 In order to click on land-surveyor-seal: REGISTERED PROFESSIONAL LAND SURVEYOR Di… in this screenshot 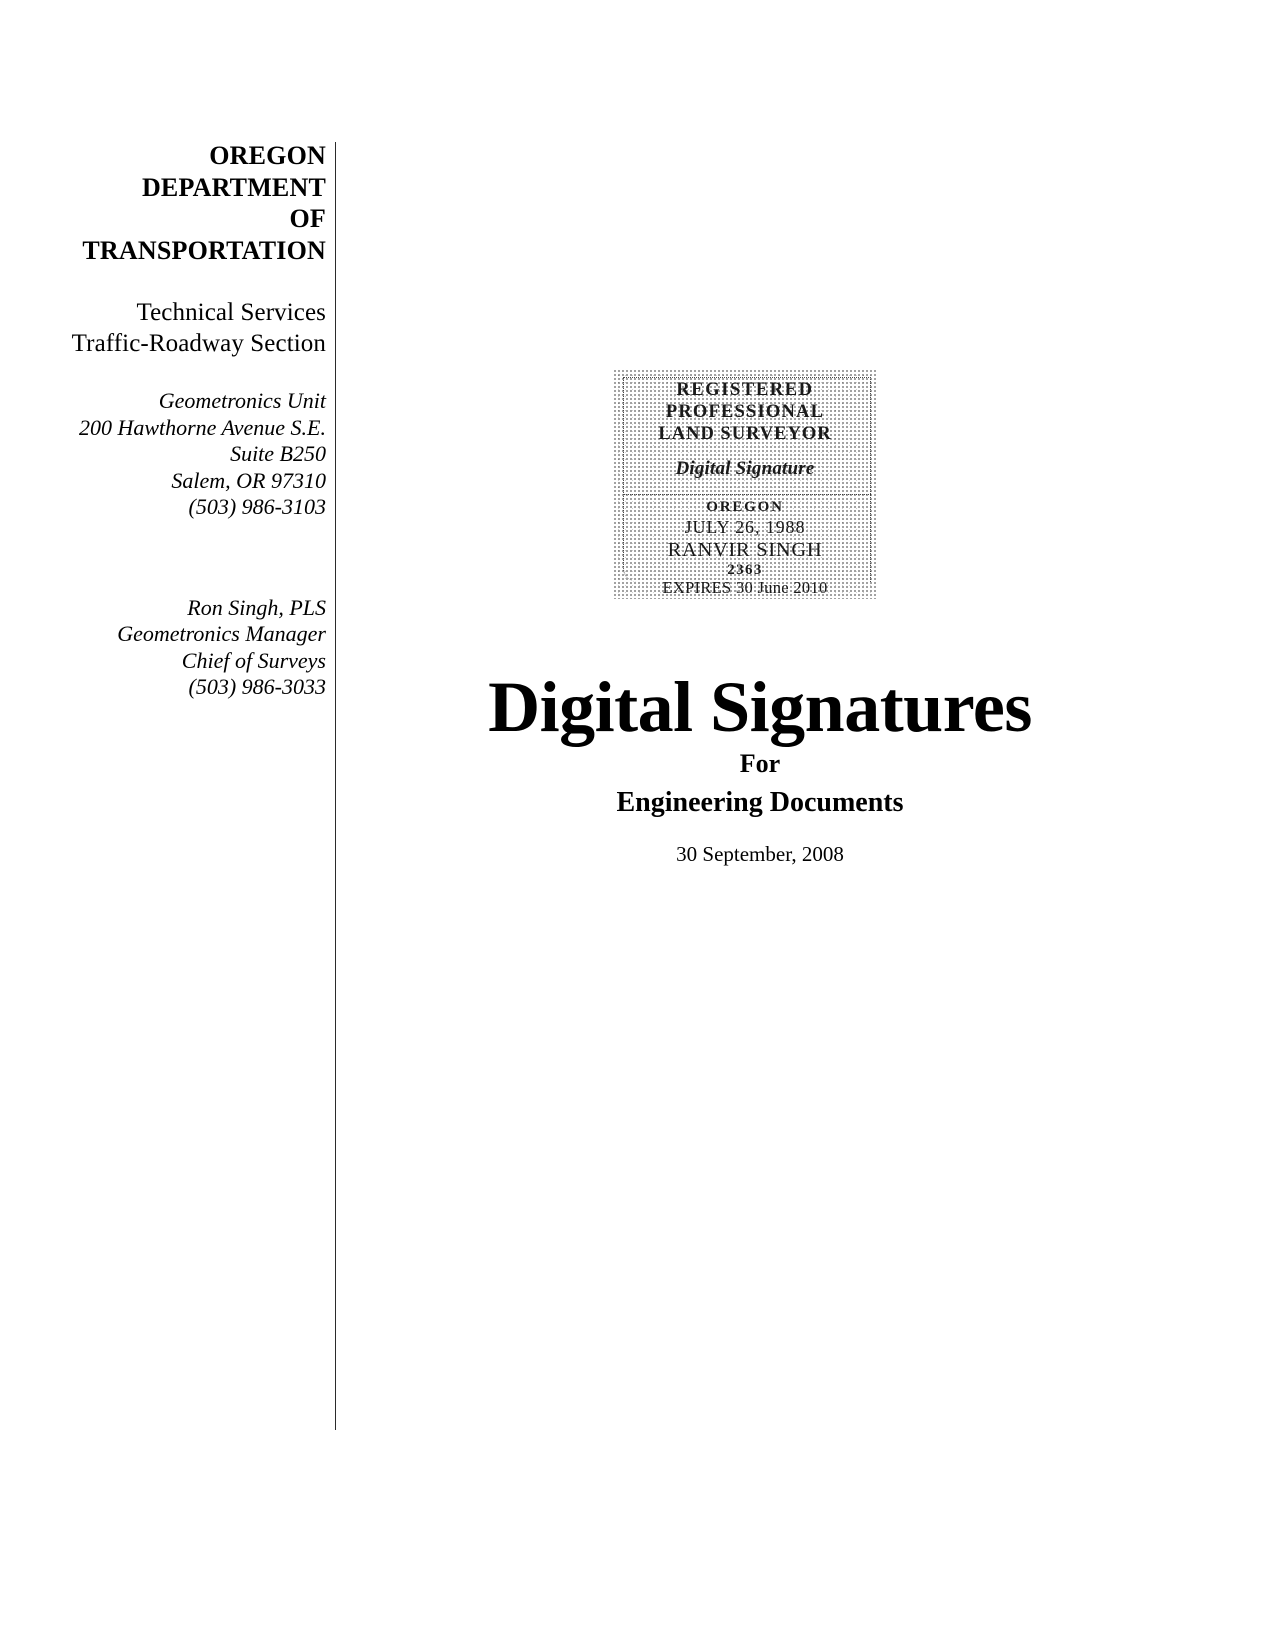, I will do `click(745, 484)`.